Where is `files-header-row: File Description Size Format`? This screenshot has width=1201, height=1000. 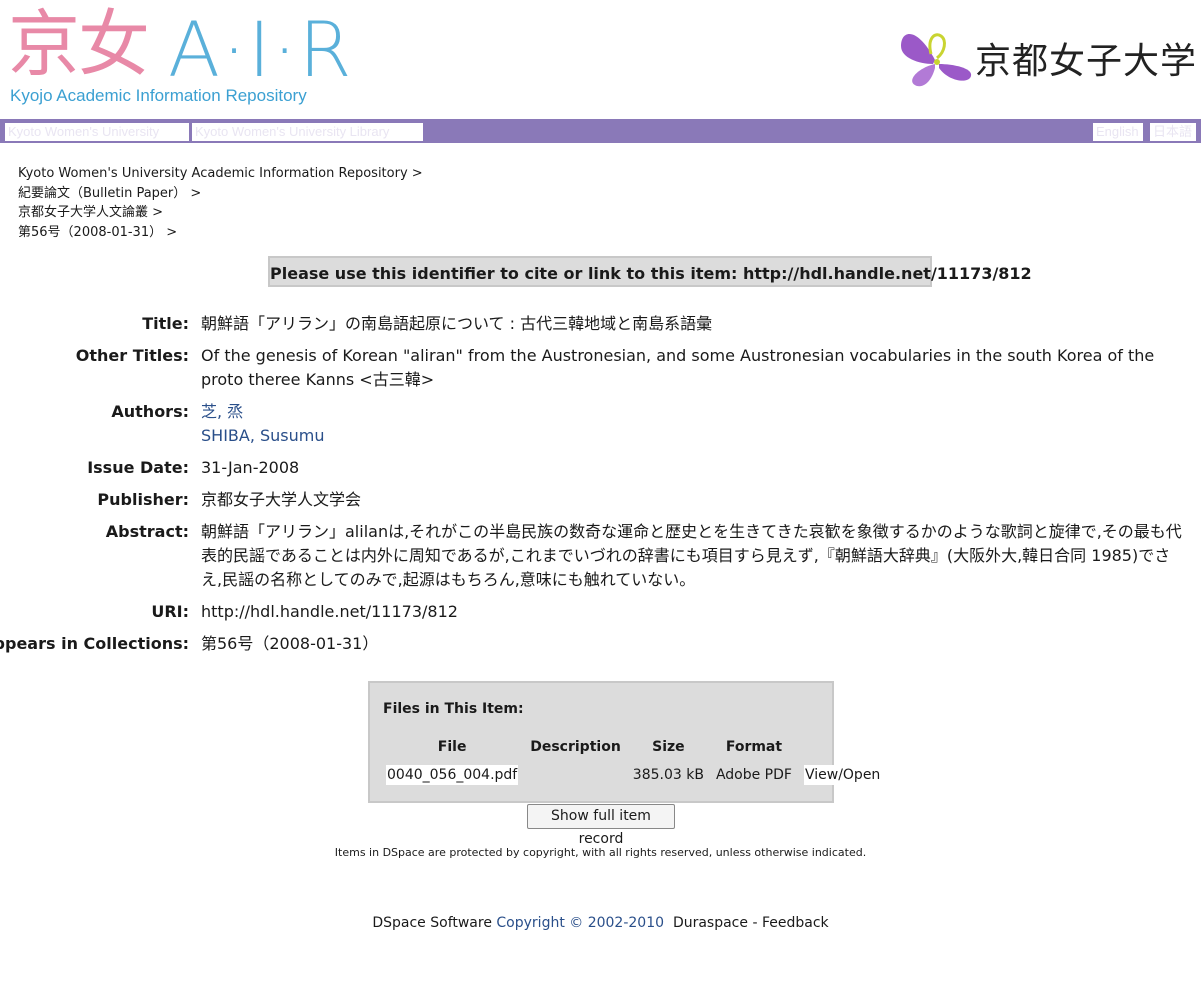 files-header-row: File Description Size Format is located at coordinates (633, 747).